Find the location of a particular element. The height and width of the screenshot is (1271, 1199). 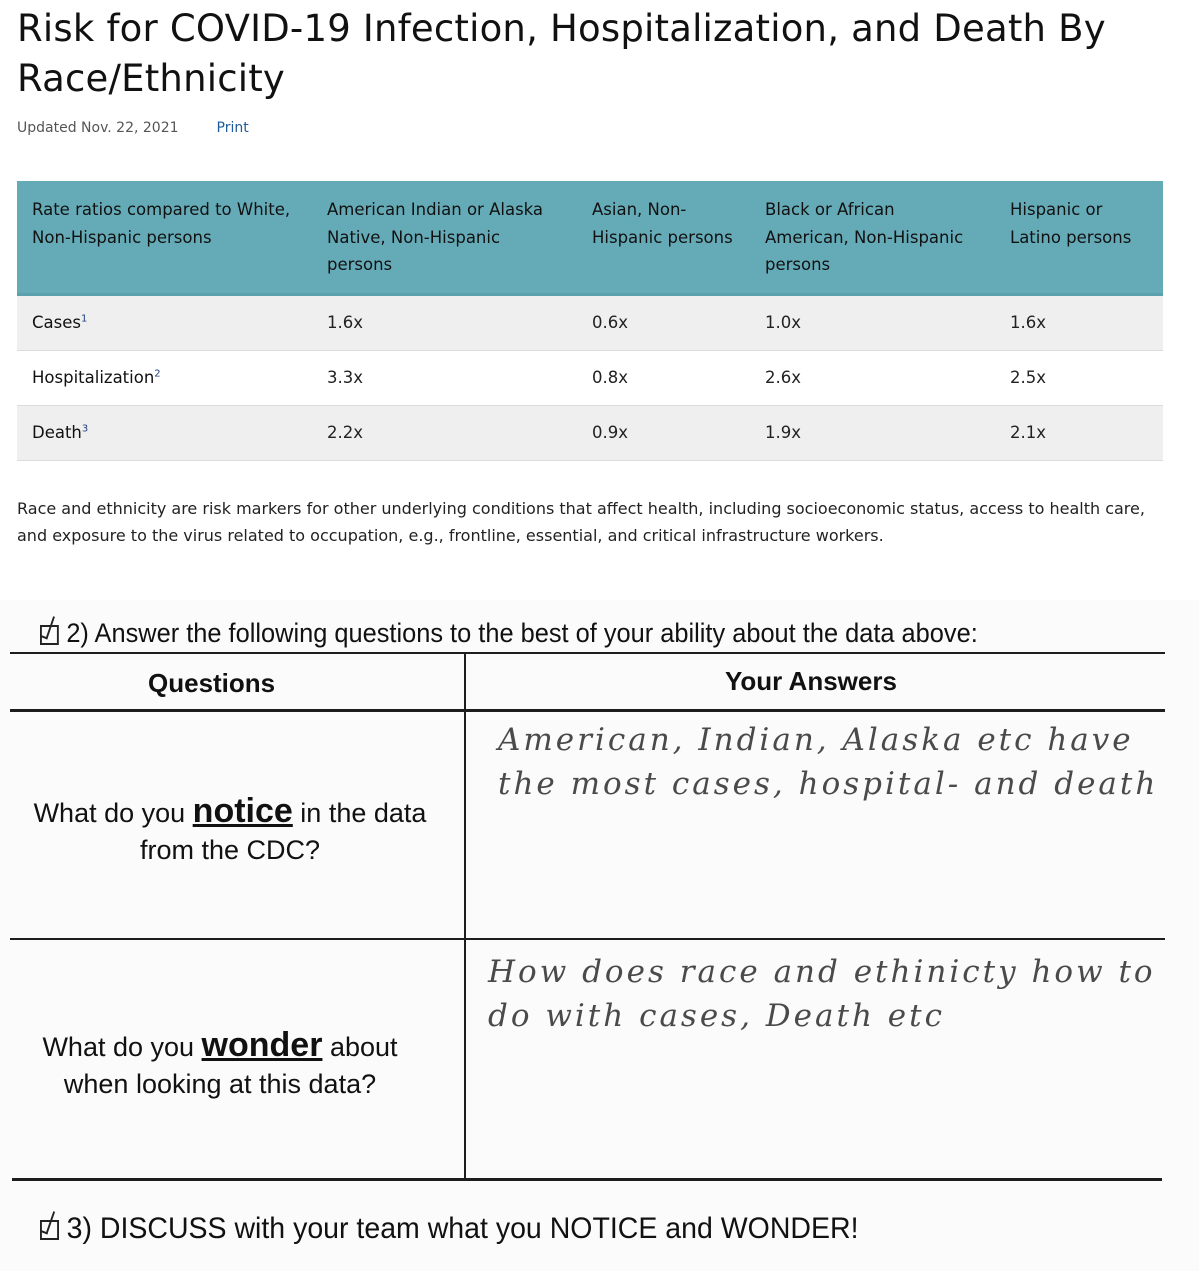

footnote-link: 3 is located at coordinates (85, 429).